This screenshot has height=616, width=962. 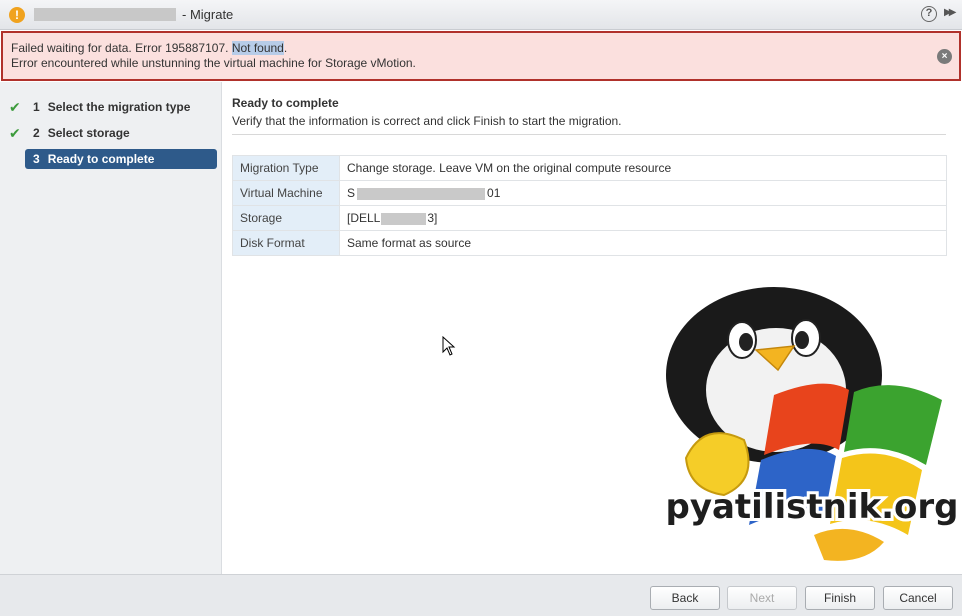 I want to click on table-row: Storage [DELL 3], so click(x=589, y=218).